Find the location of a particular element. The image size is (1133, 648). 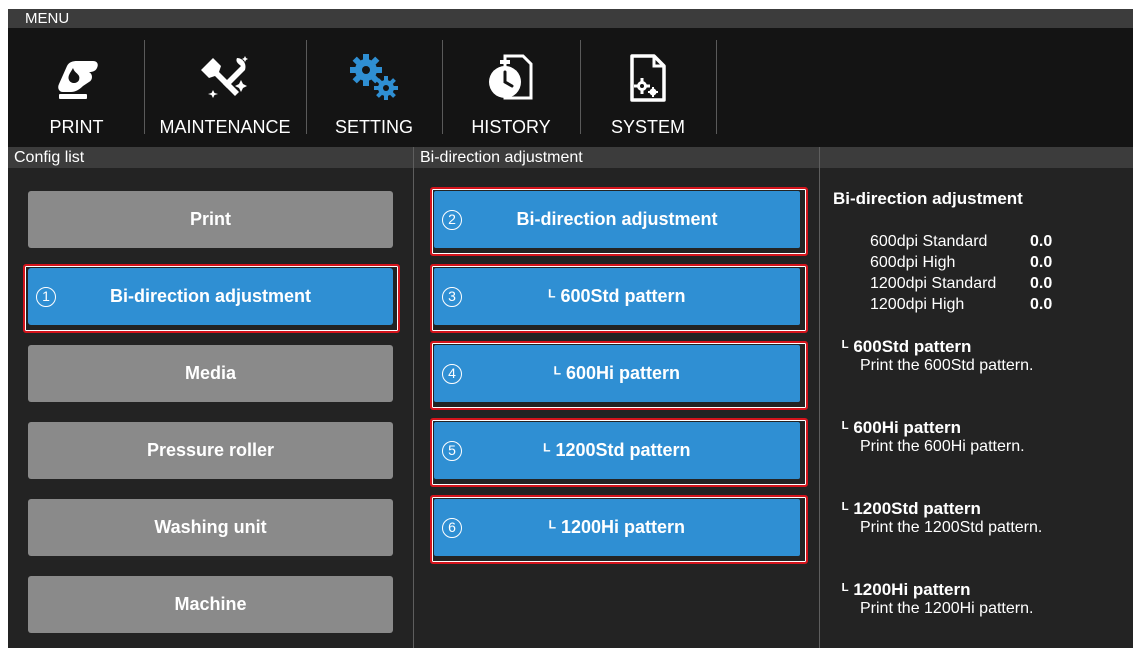

menu-bar: MENU is located at coordinates (570, 18).